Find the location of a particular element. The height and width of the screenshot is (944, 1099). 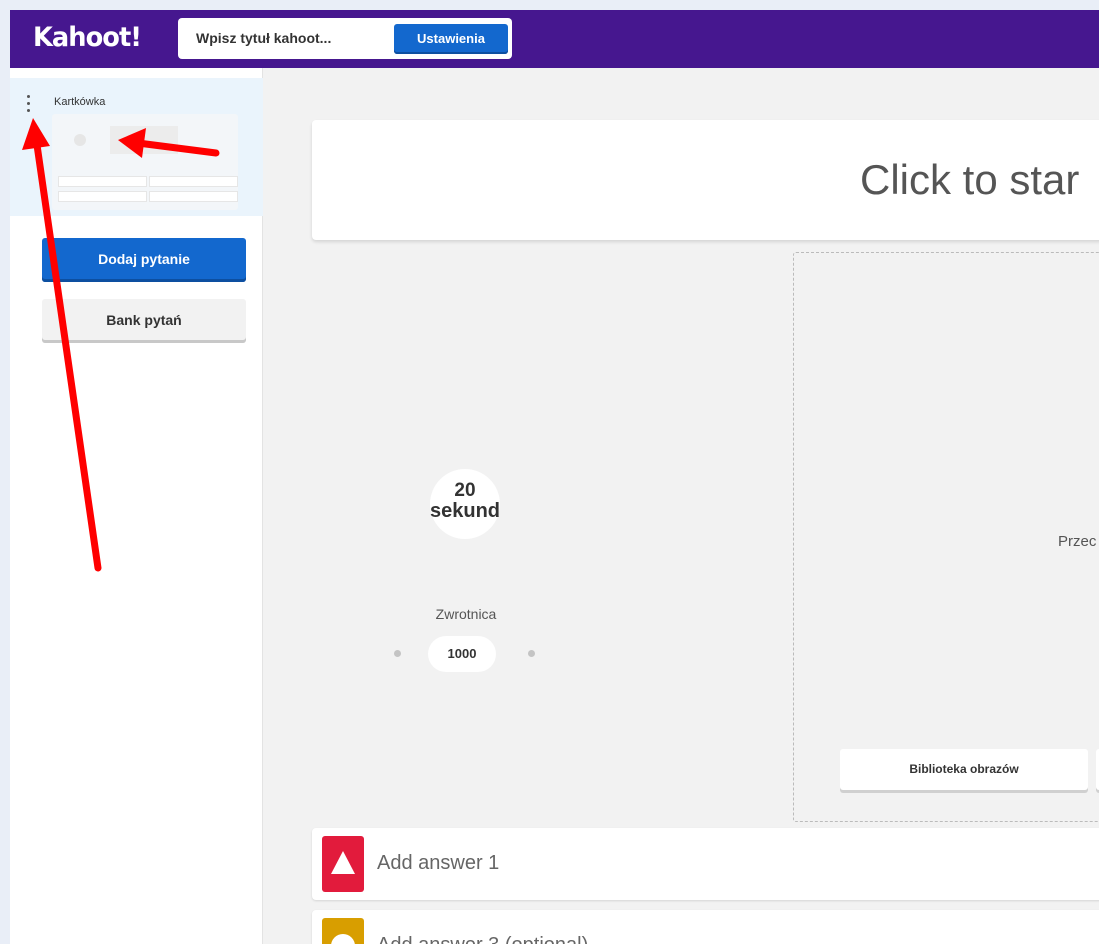

annotation-arrows is located at coordinates (121, 345).